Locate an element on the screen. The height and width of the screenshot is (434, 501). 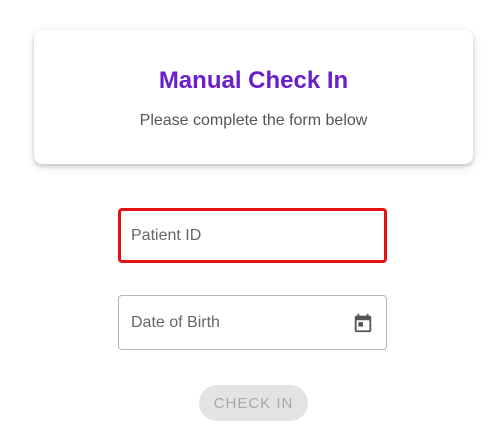
page-title: Manual Check In is located at coordinates (253, 80).